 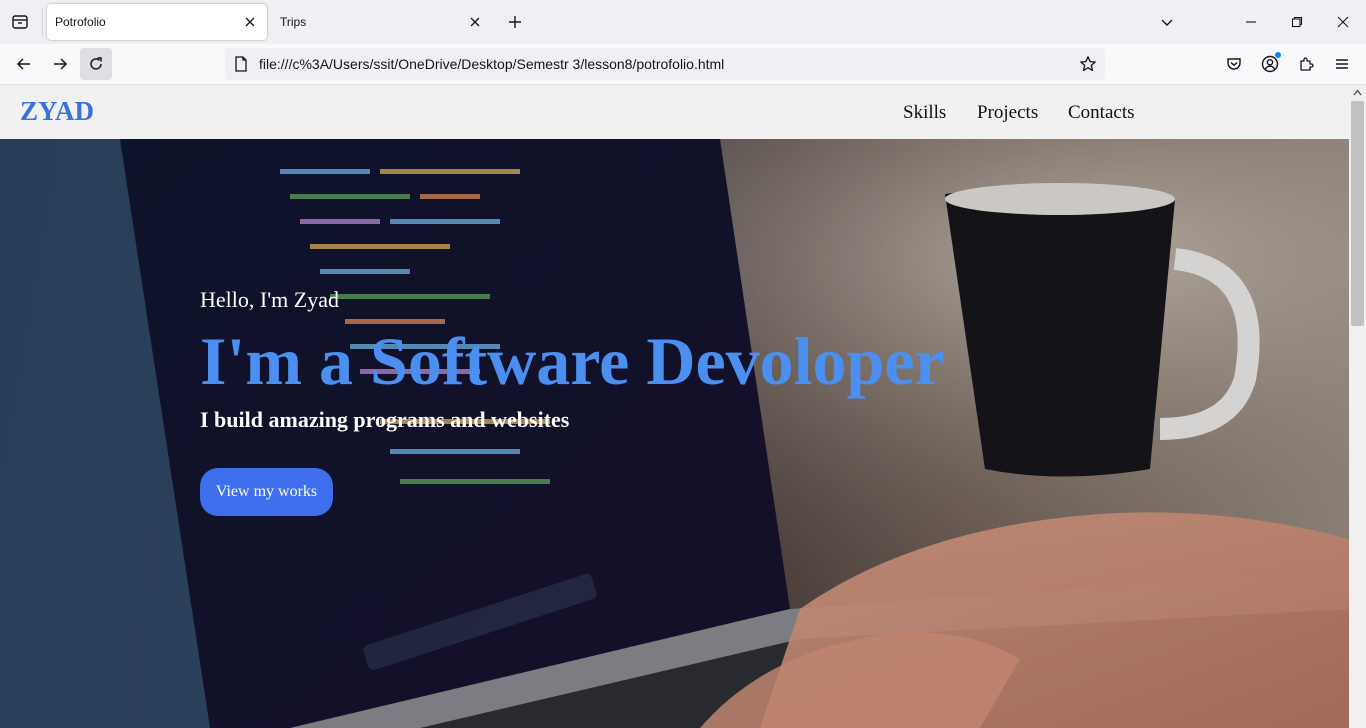 What do you see at coordinates (80, 22) in the screenshot?
I see `tab-title: Potrofolio` at bounding box center [80, 22].